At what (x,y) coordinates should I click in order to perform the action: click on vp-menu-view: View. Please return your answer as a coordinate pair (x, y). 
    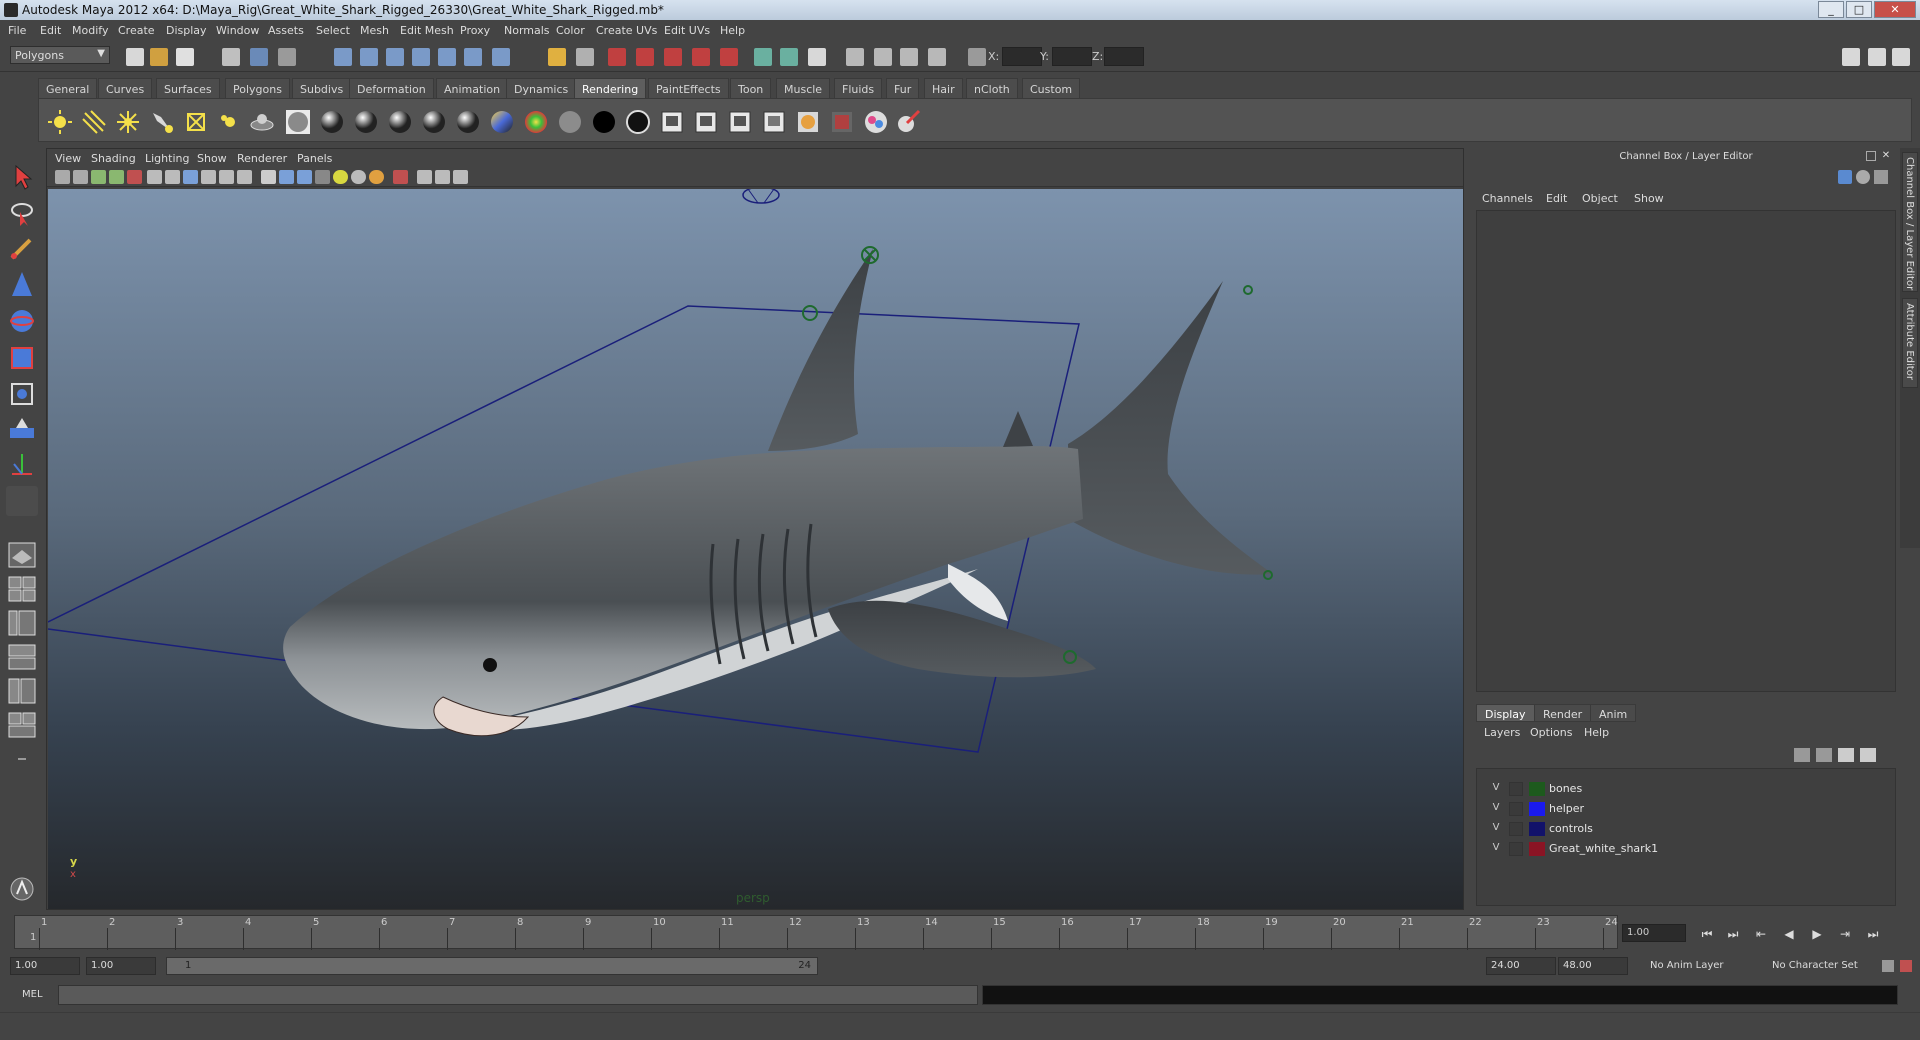
    Looking at the image, I should click on (68, 158).